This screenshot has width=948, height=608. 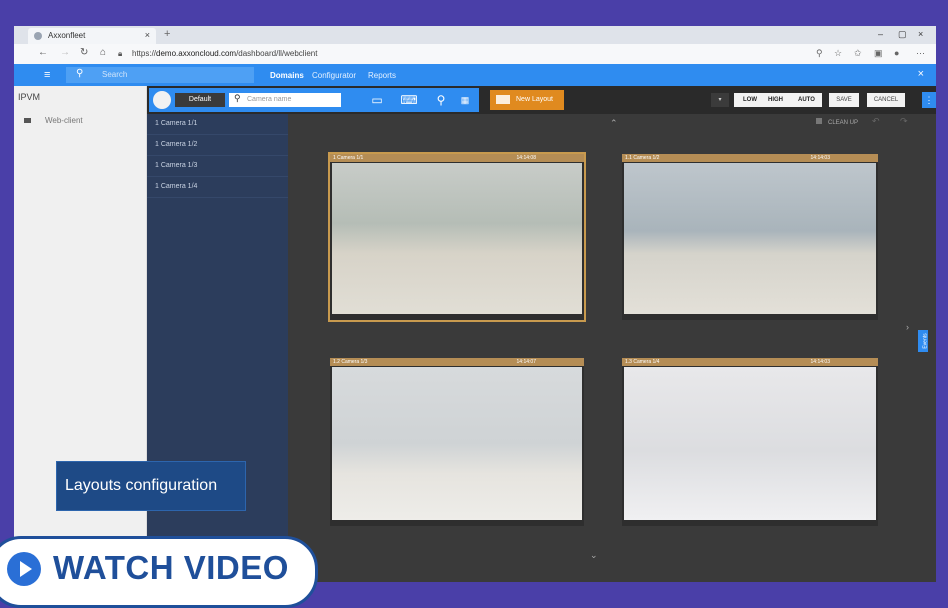 What do you see at coordinates (806, 100) in the screenshot?
I see `quality-auto: AUTO` at bounding box center [806, 100].